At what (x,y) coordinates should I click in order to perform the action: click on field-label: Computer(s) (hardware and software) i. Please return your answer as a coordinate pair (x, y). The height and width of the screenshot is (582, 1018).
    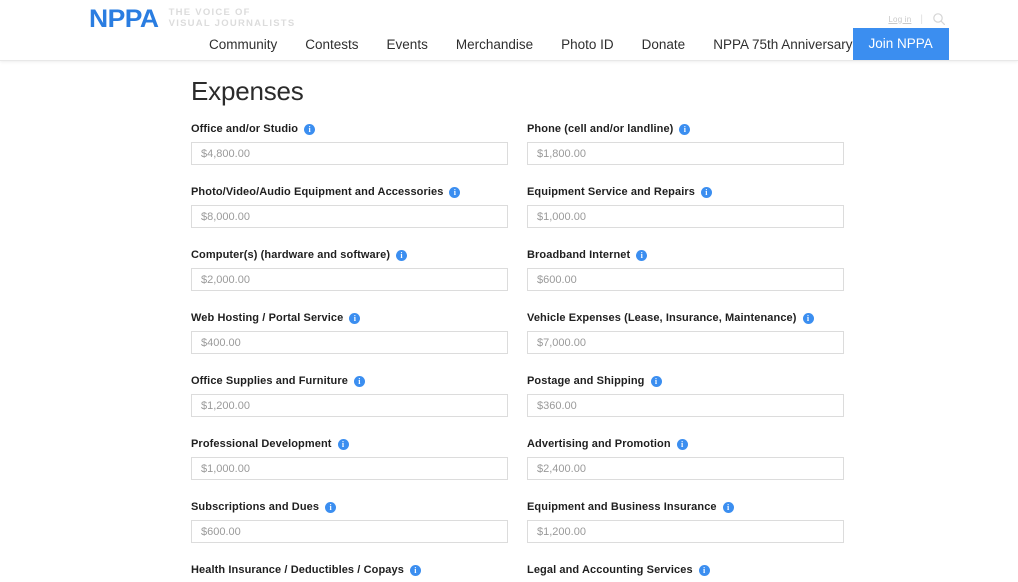
    Looking at the image, I should click on (349, 255).